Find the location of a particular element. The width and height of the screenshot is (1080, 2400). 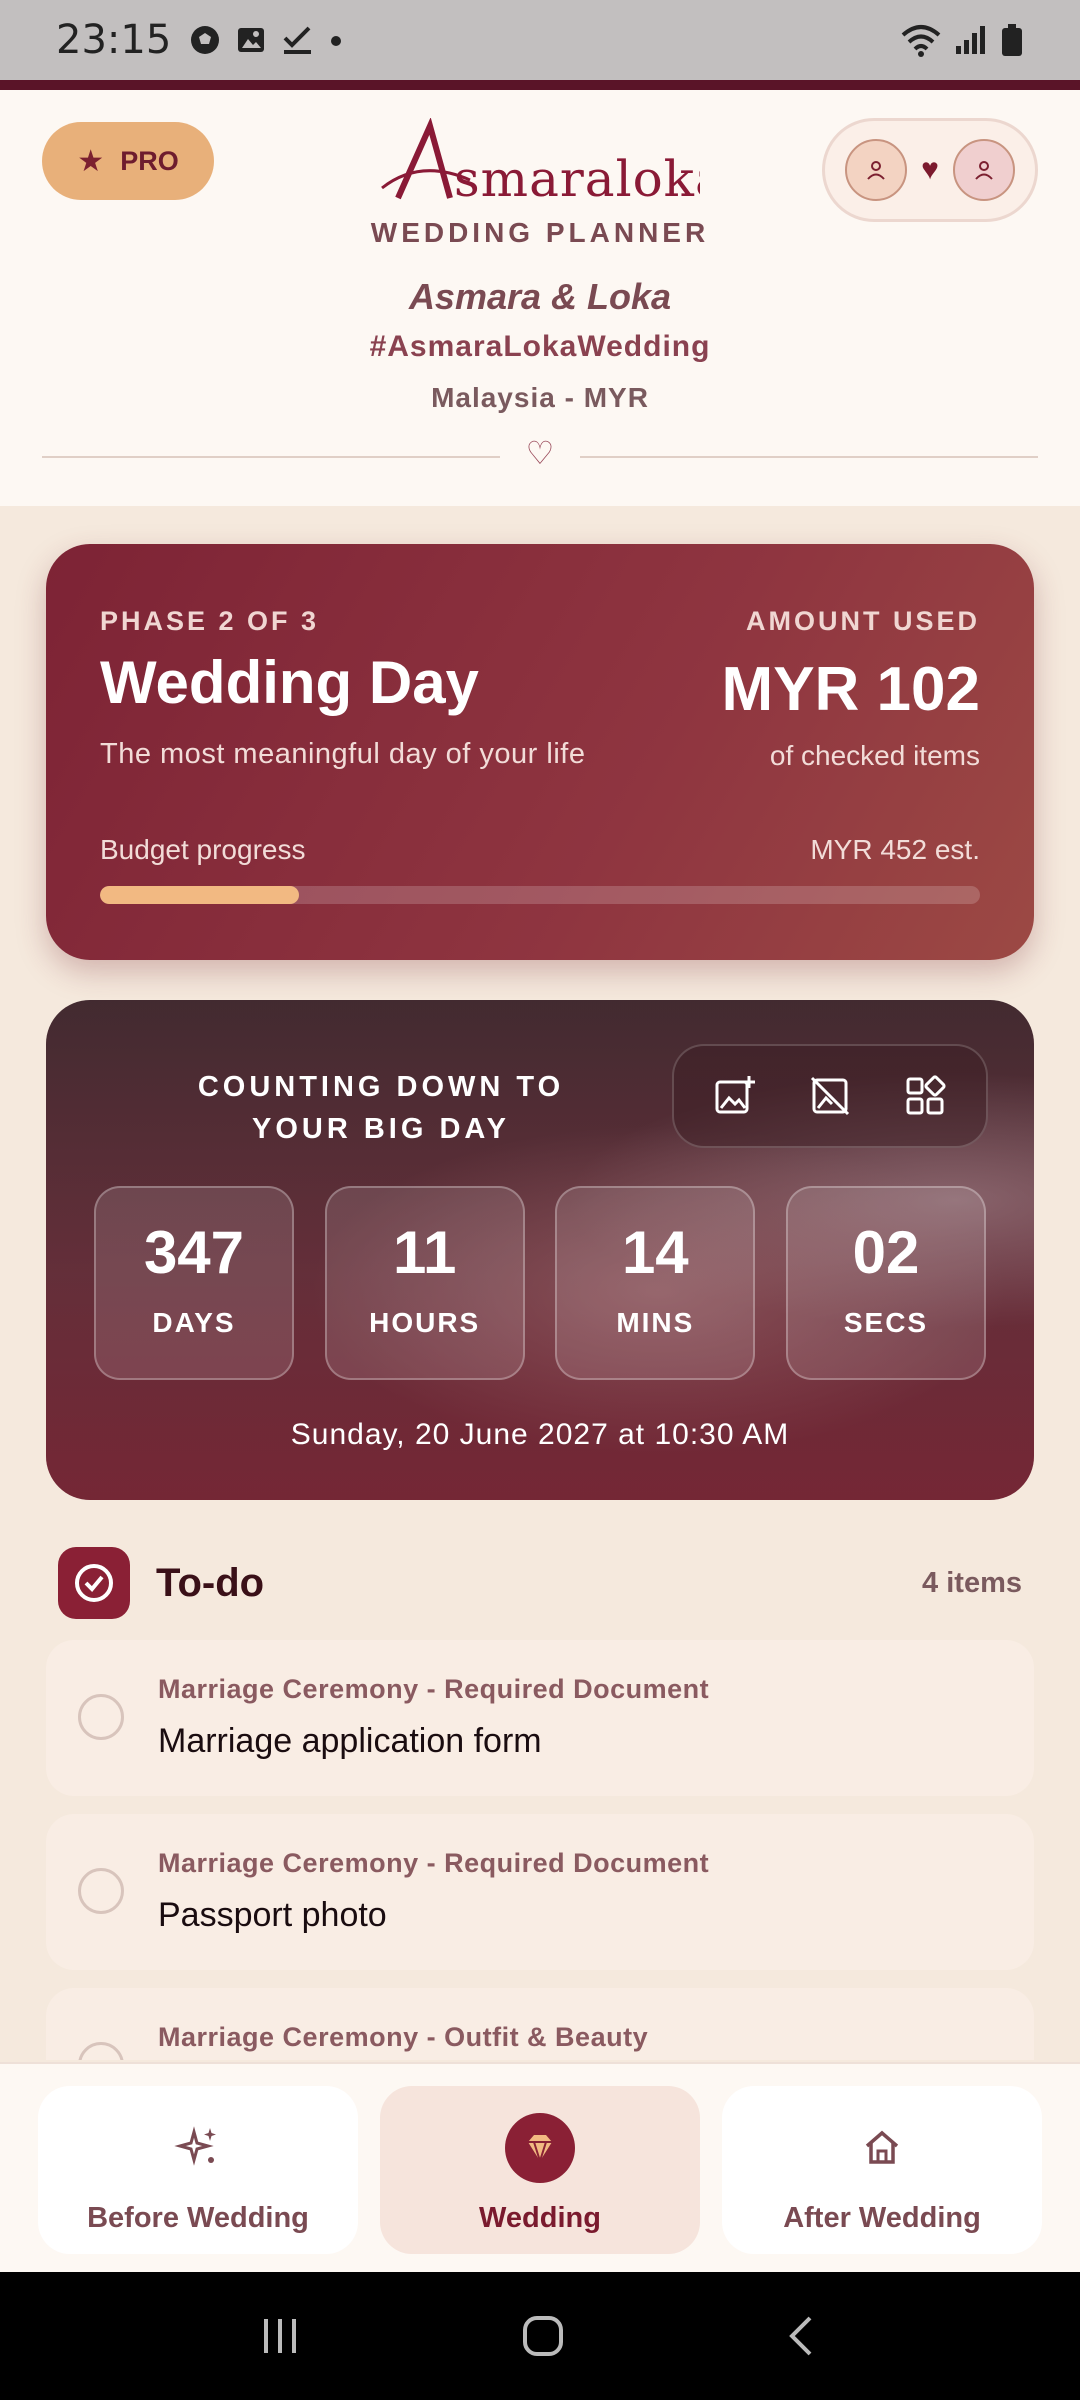

notification-icons is located at coordinates (266, 40).